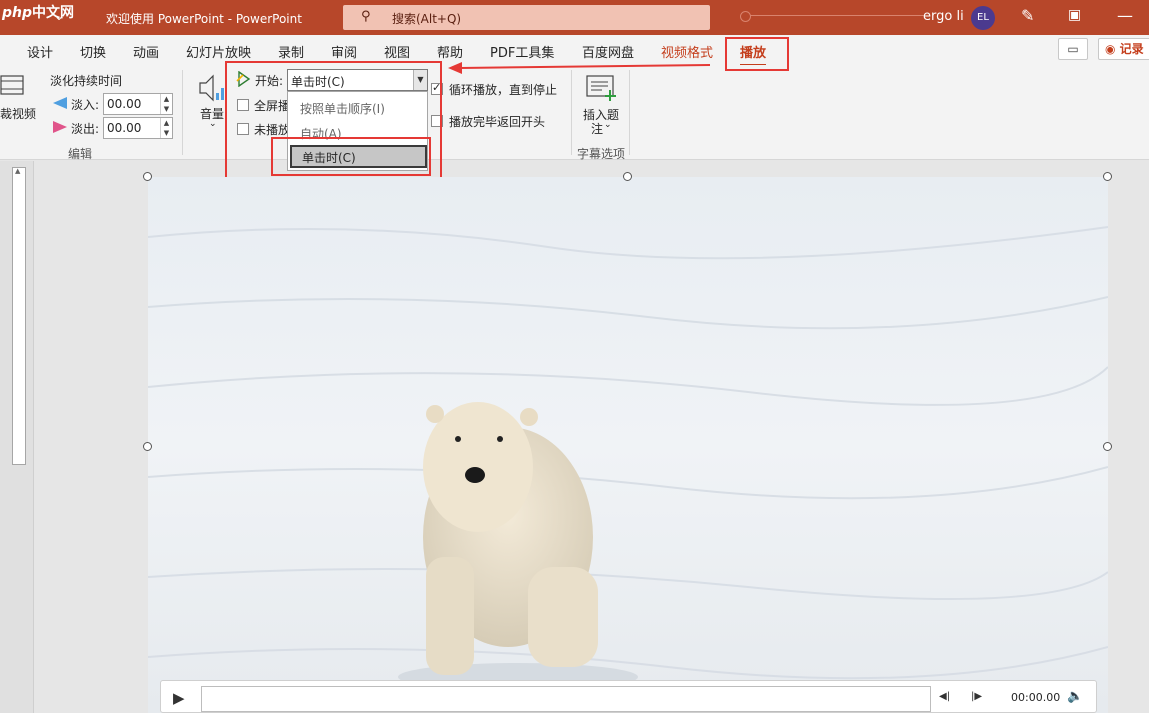 This screenshot has width=1149, height=713. Describe the element at coordinates (983, 18) in the screenshot. I see `avatar: EL` at that location.